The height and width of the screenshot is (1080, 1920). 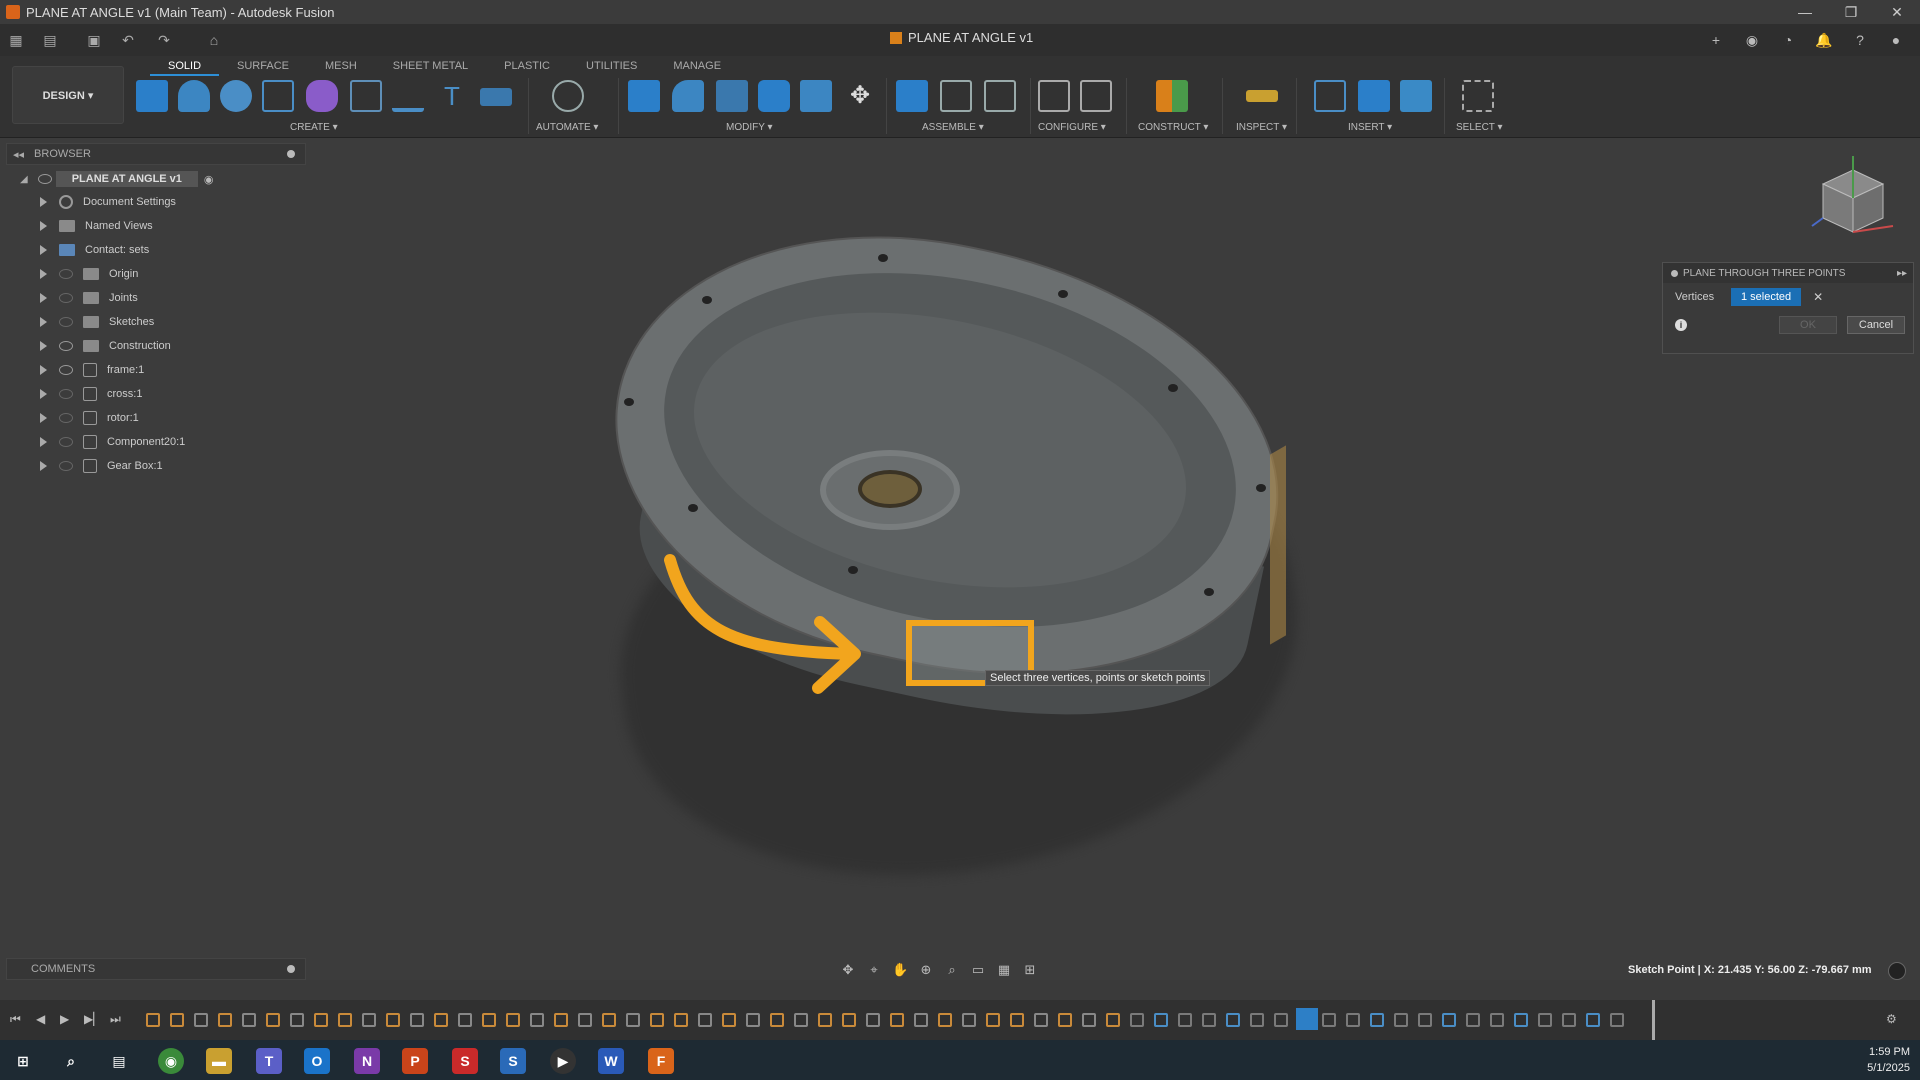 What do you see at coordinates (496, 97) in the screenshot?
I see `plane-box-icon` at bounding box center [496, 97].